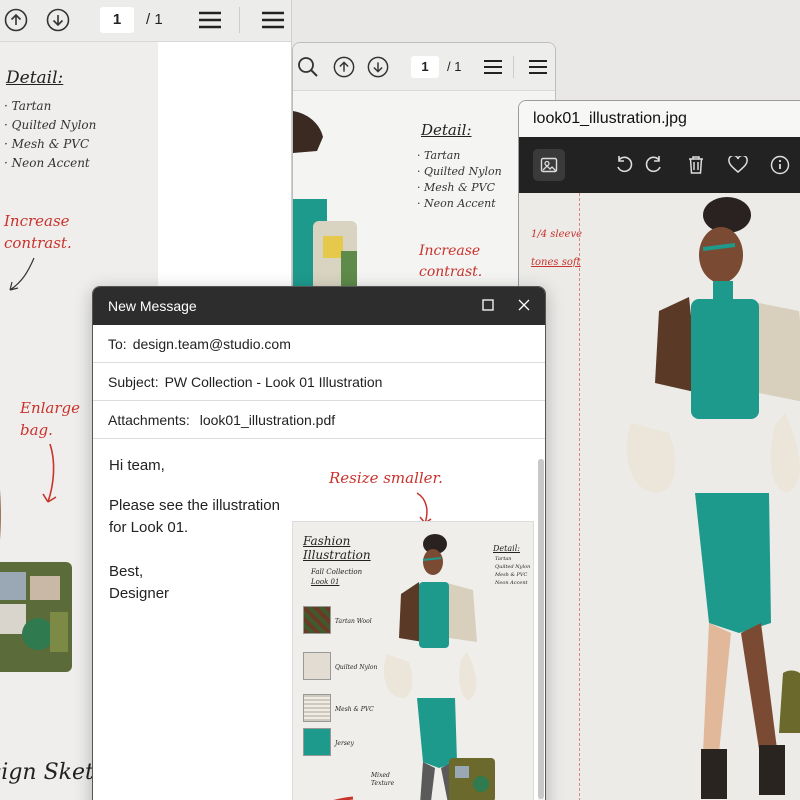  Describe the element at coordinates (319, 306) in the screenshot. I see `compose-titlebar: New Message` at that location.